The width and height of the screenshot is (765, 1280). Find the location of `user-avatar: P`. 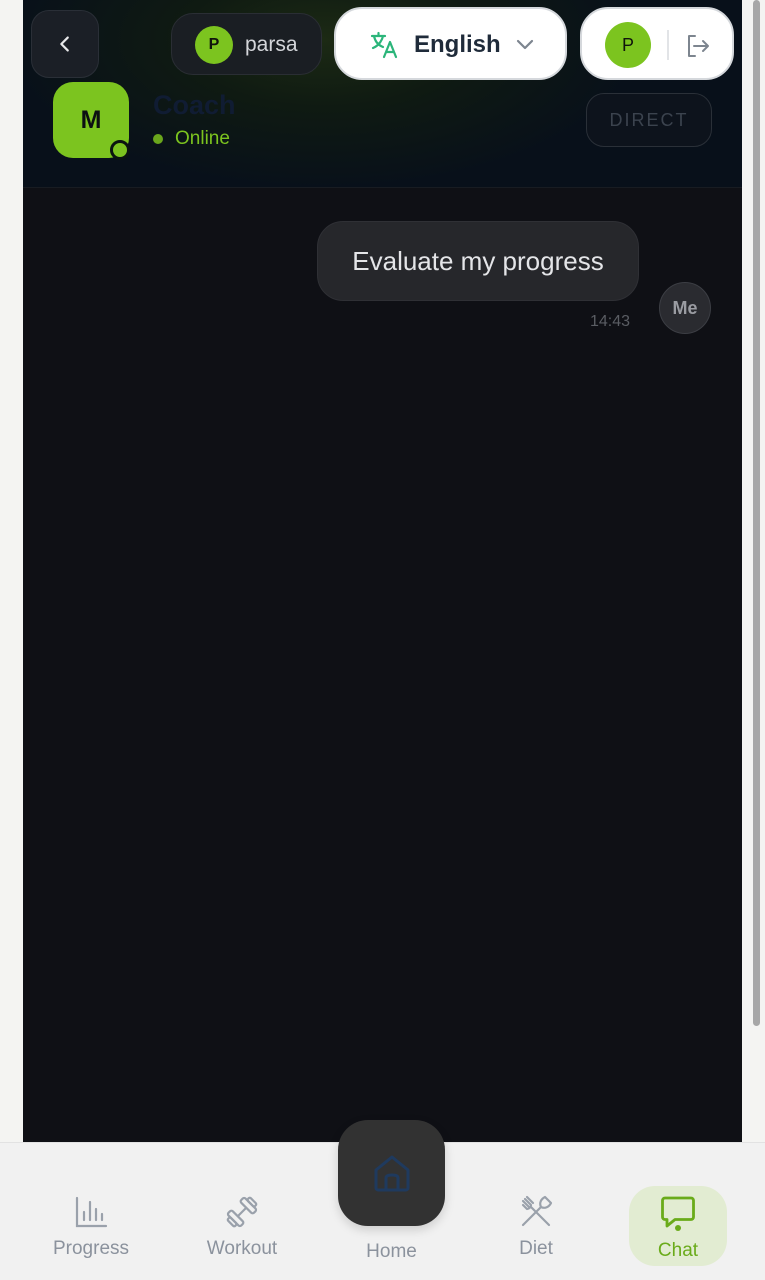

user-avatar: P is located at coordinates (214, 45).